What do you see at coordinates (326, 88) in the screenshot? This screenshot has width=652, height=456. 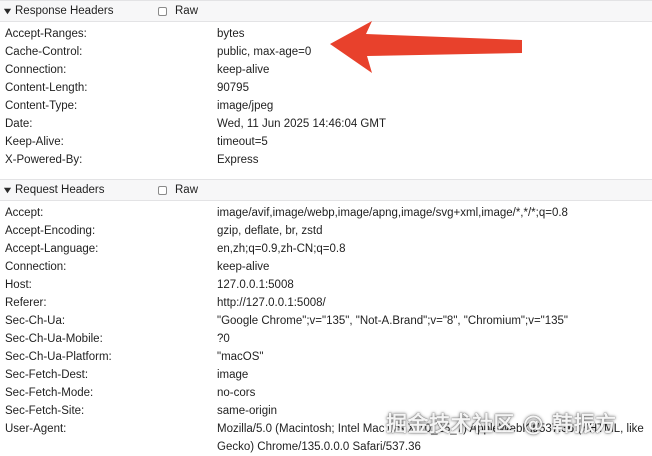 I see `response-header-row: Content-Length: 90795` at bounding box center [326, 88].